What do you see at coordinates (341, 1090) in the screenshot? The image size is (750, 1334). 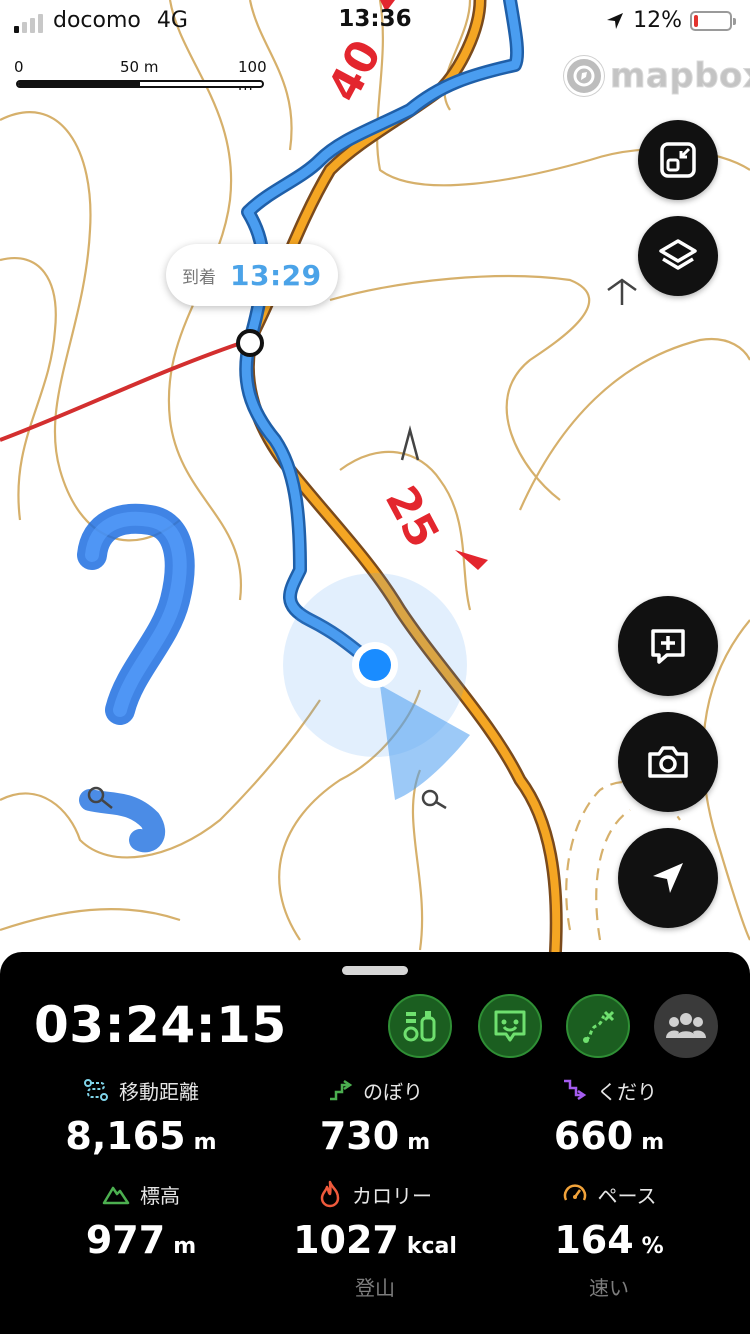 I see `ascent-icon` at bounding box center [341, 1090].